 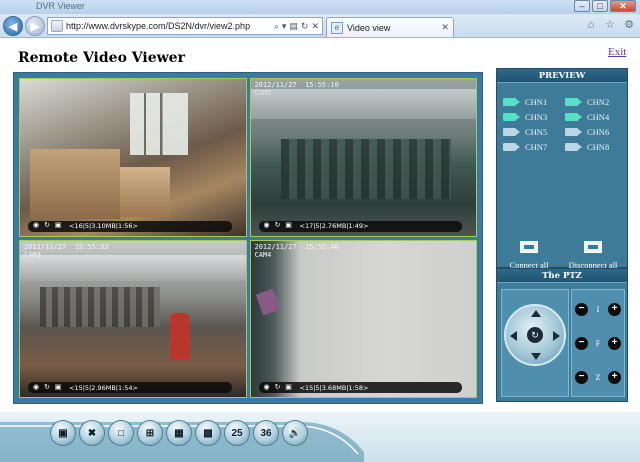 What do you see at coordinates (13, 26) in the screenshot?
I see `back-button: ◀` at bounding box center [13, 26].